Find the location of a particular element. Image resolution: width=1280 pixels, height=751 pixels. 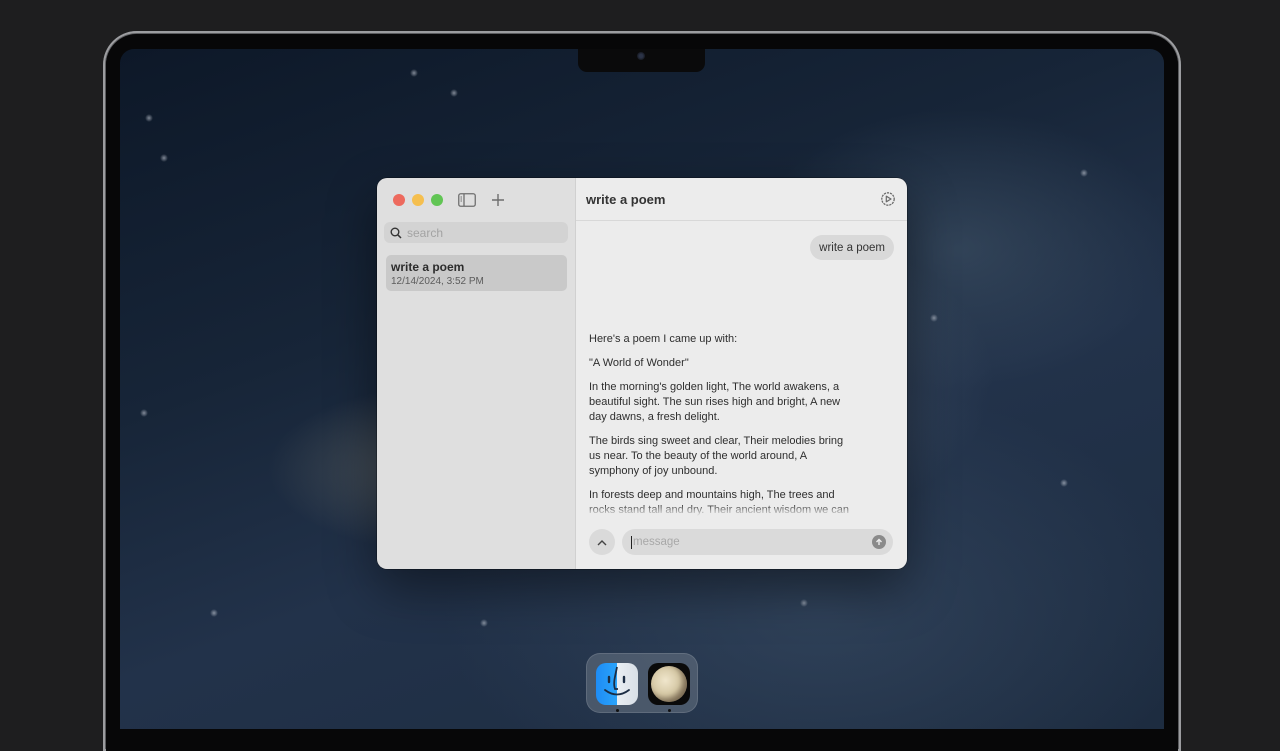

sidebar-toggle-button is located at coordinates (467, 200).